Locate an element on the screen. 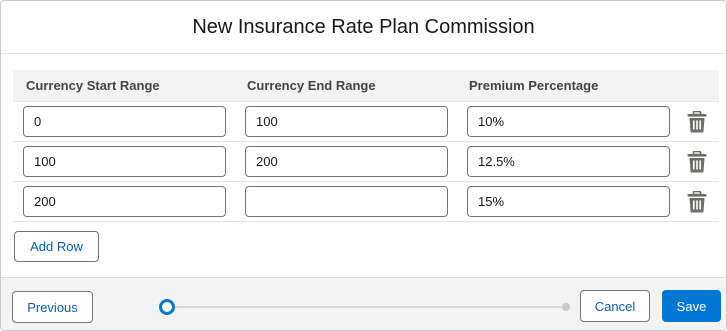 Image resolution: width=727 pixels, height=331 pixels. modal-title: New Insurance Rate Plan Commission is located at coordinates (363, 26).